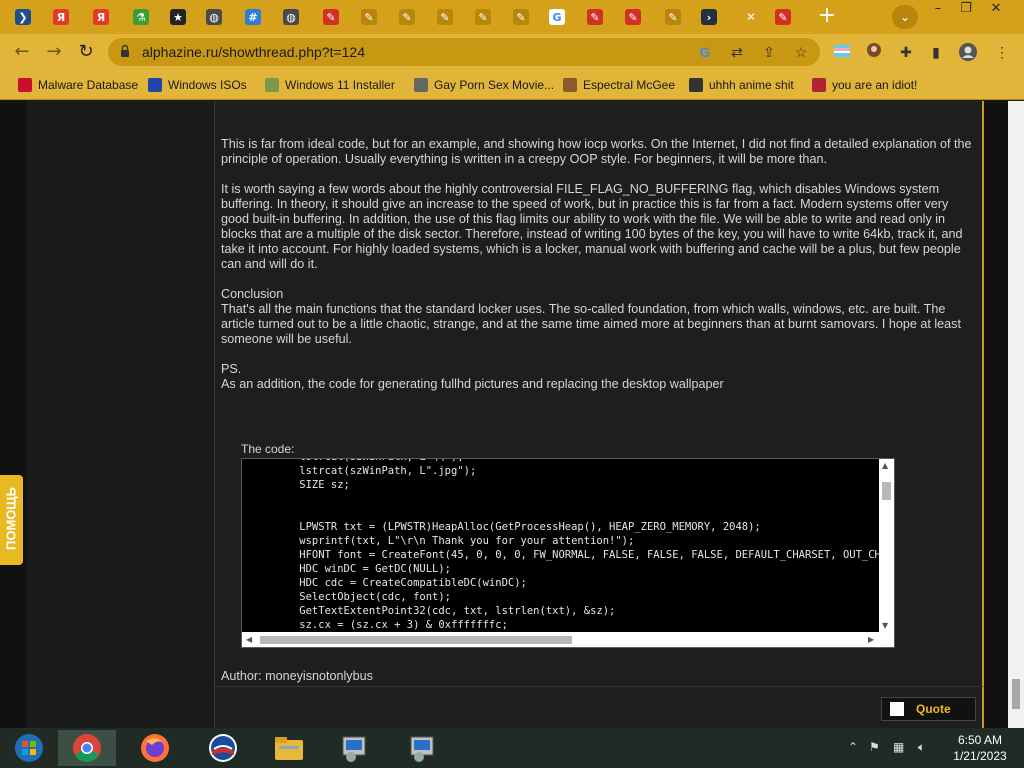 This screenshot has height=768, width=1024. Describe the element at coordinates (853, 747) in the screenshot. I see `show-hidden-icons-icon: ⌃` at that location.